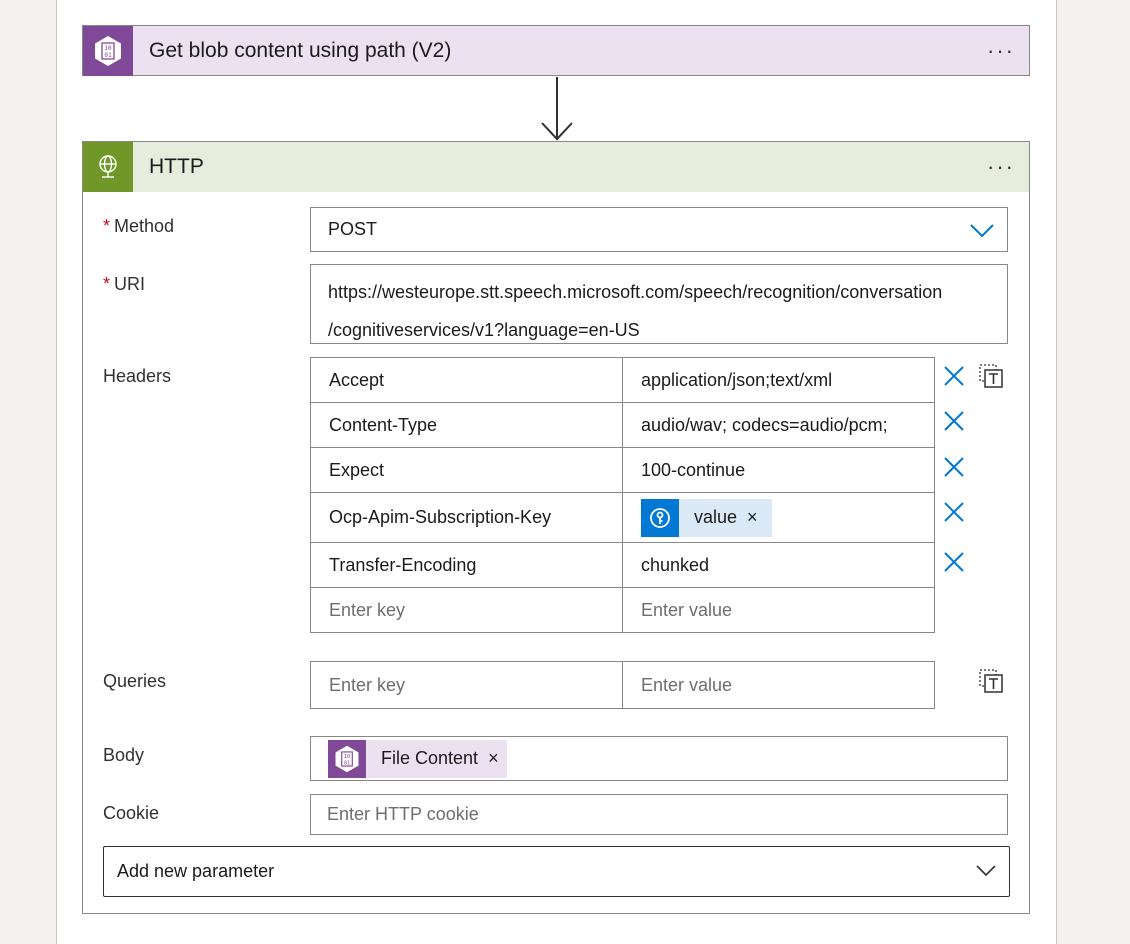 This screenshot has height=944, width=1130. What do you see at coordinates (778, 610) in the screenshot?
I see `header-value-input: Enter value` at bounding box center [778, 610].